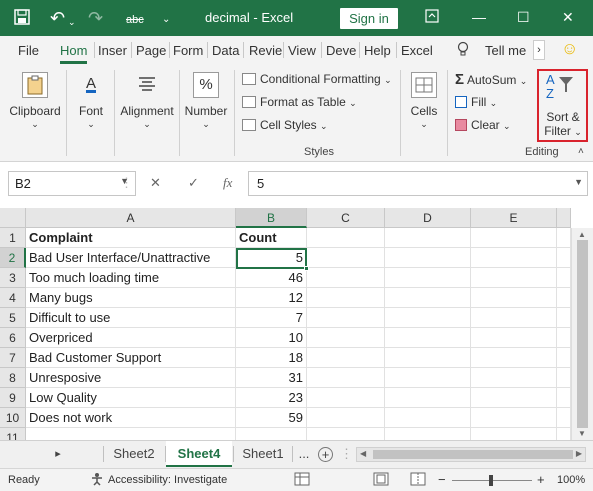 The width and height of the screenshot is (593, 491). Describe the element at coordinates (206, 101) in the screenshot. I see `number-button: % Number ⌄` at that location.